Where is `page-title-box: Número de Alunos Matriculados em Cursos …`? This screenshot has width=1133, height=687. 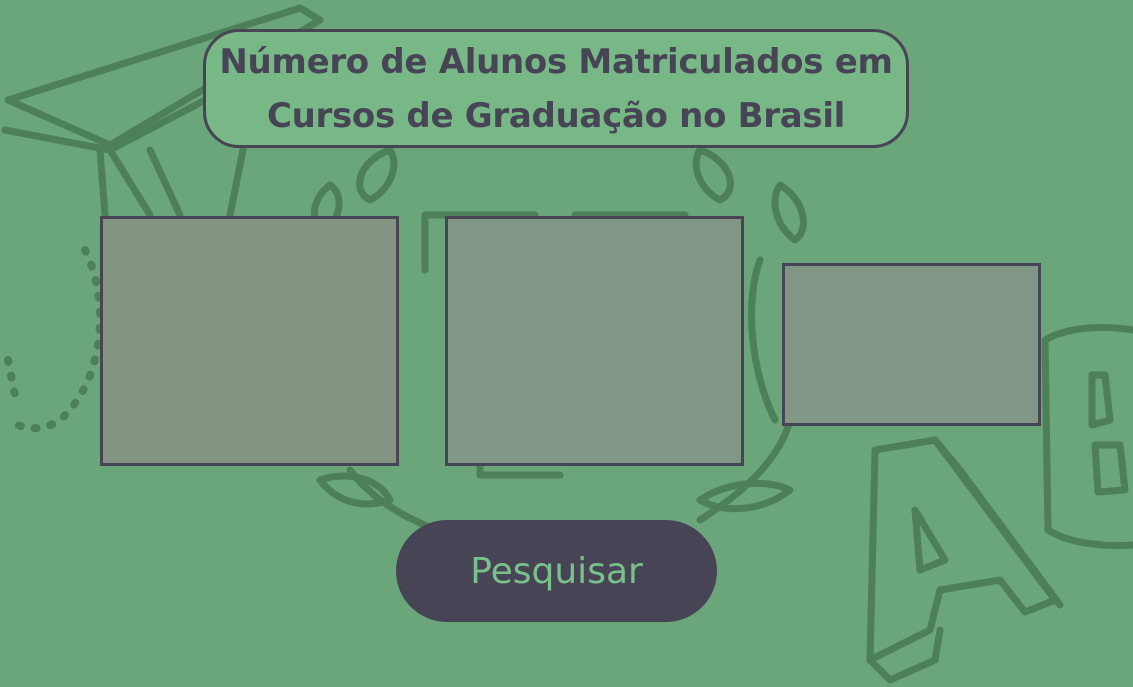 page-title-box: Número de Alunos Matriculados em Cursos … is located at coordinates (556, 88).